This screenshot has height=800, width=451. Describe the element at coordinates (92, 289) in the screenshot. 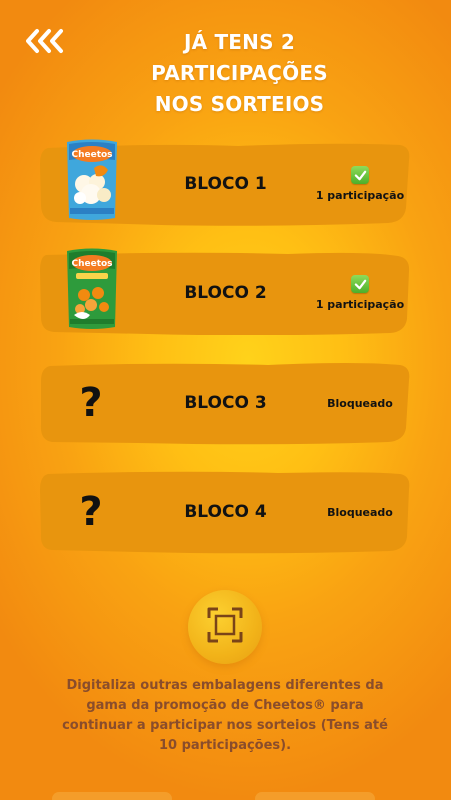

I see `product-image-cheetos-green: Cheetos` at that location.